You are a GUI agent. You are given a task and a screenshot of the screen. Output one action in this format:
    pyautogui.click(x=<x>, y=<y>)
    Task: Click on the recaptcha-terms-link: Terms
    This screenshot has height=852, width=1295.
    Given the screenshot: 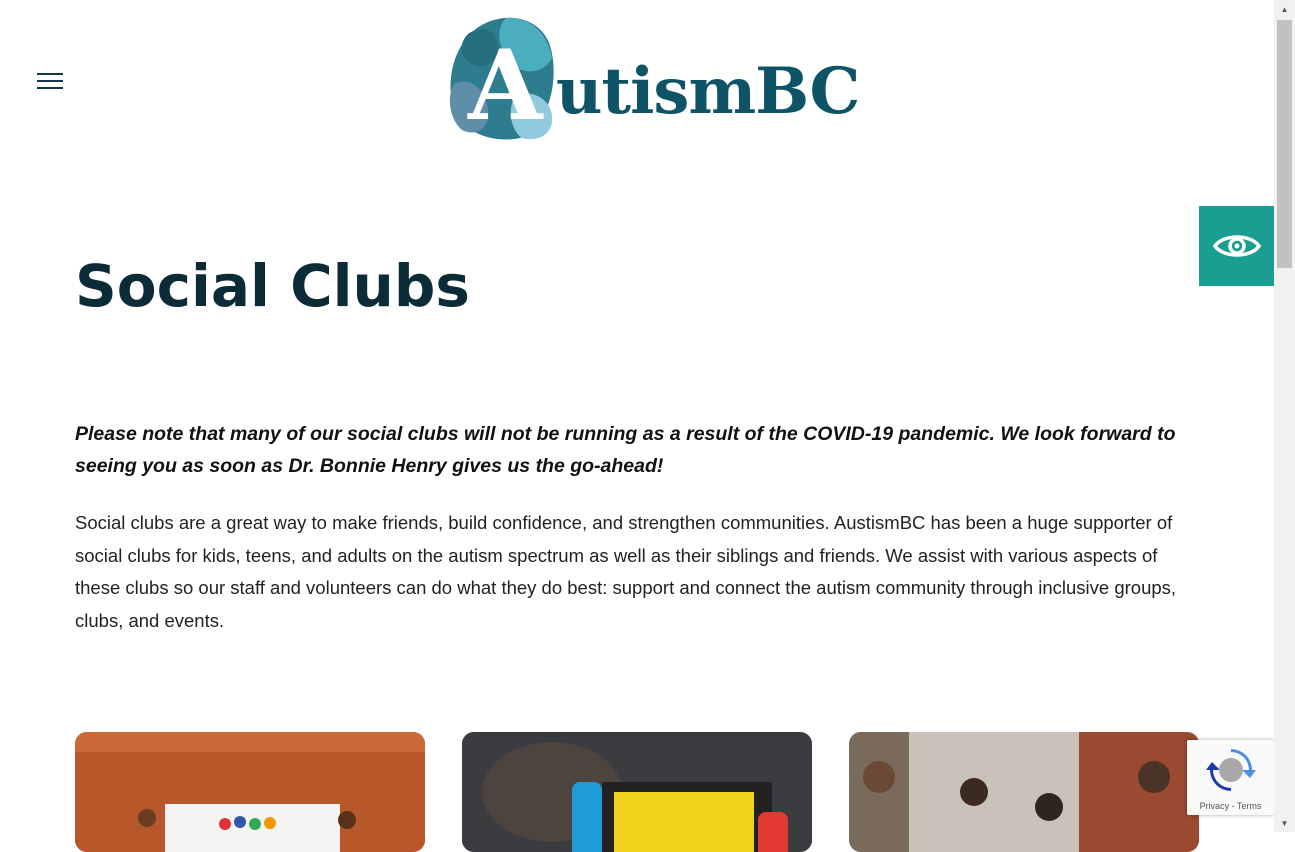 What is the action you would take?
    pyautogui.click(x=1249, y=806)
    